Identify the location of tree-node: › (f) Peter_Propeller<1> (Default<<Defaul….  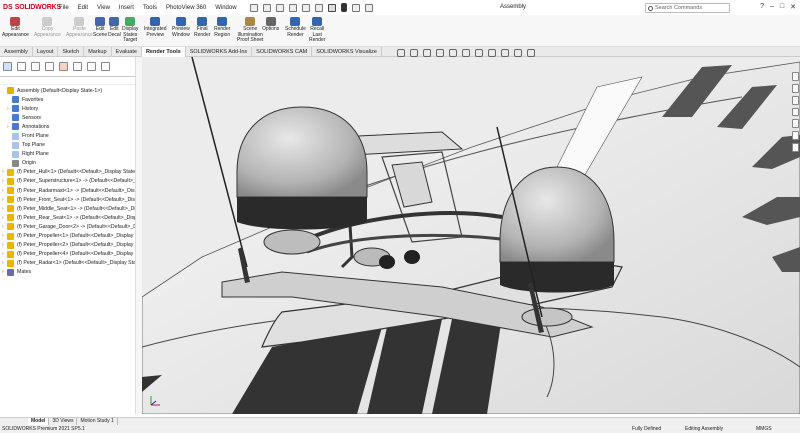
(70, 236).